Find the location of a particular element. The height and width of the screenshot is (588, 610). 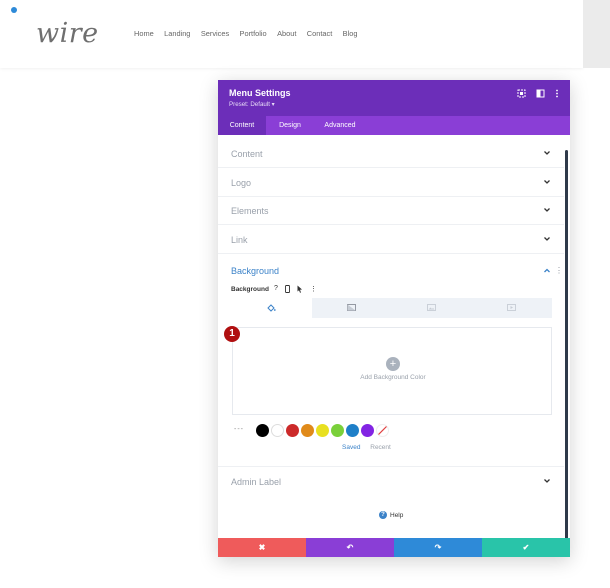

nav-about: About is located at coordinates (286, 33).